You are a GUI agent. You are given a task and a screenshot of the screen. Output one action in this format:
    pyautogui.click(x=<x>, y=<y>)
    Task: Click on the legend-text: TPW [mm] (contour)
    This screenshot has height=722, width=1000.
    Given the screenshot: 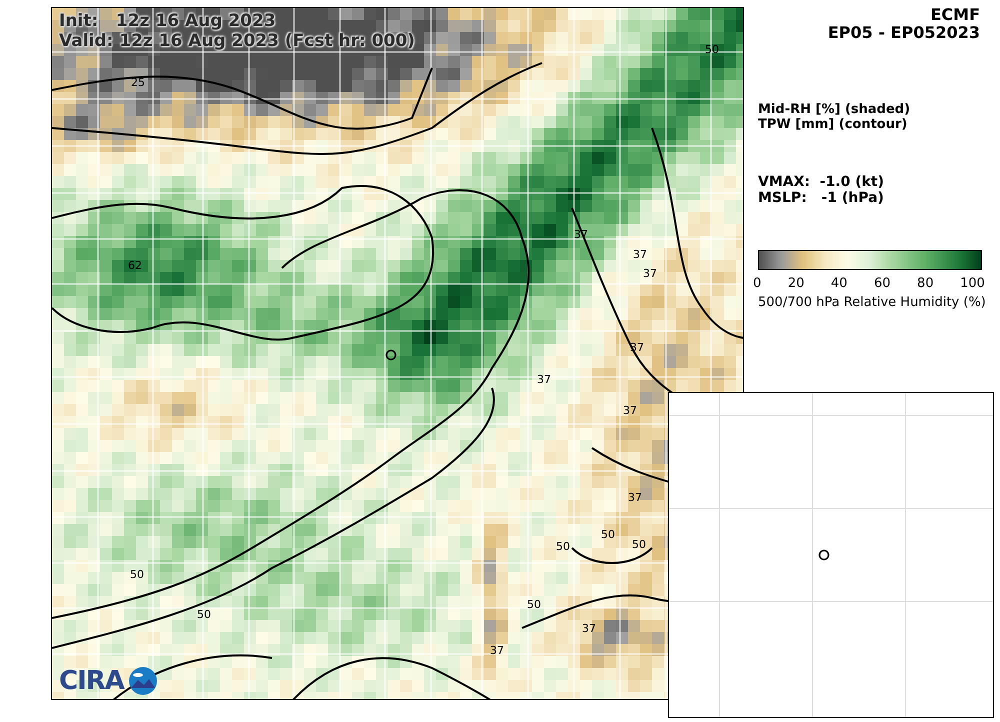 What is the action you would take?
    pyautogui.click(x=833, y=124)
    